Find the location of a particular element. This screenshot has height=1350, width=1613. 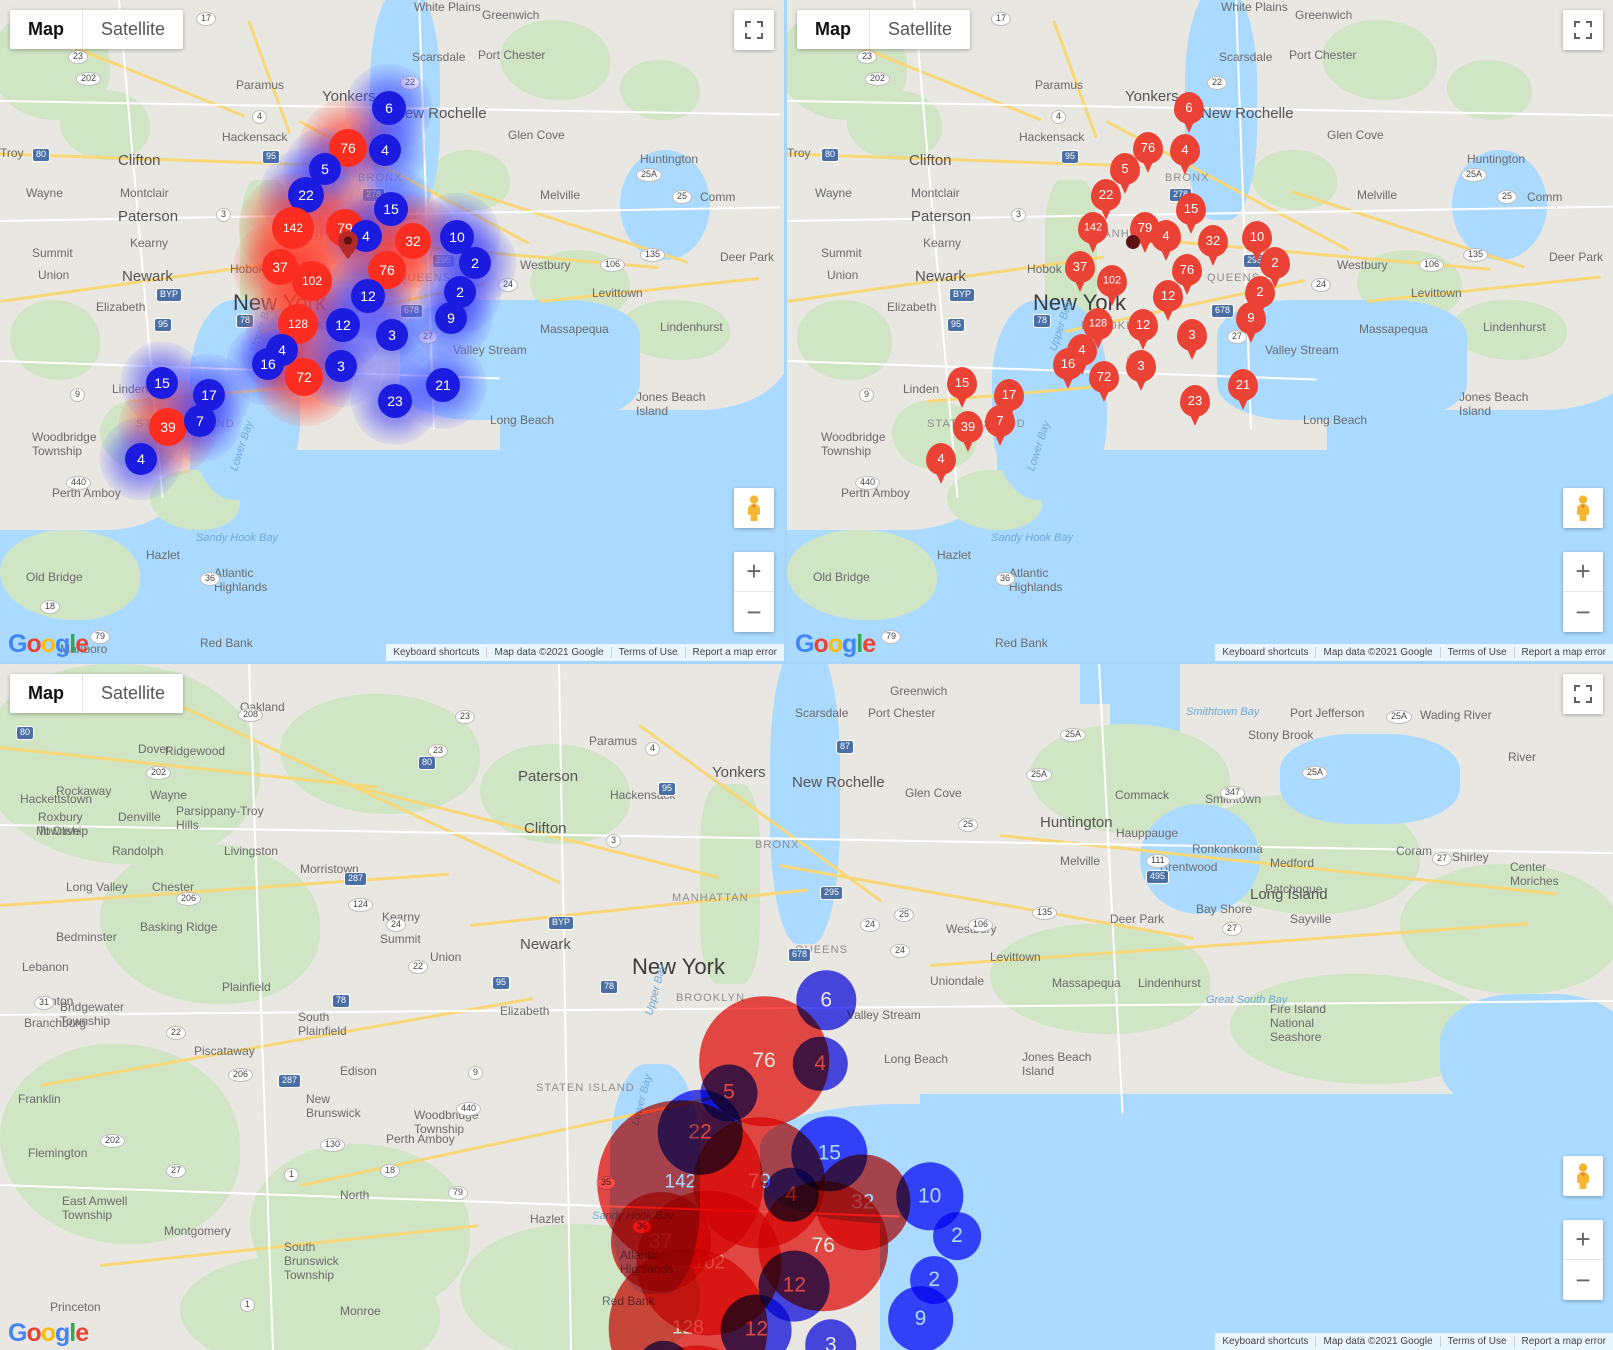

cluster-marker: 142 is located at coordinates (293, 228).